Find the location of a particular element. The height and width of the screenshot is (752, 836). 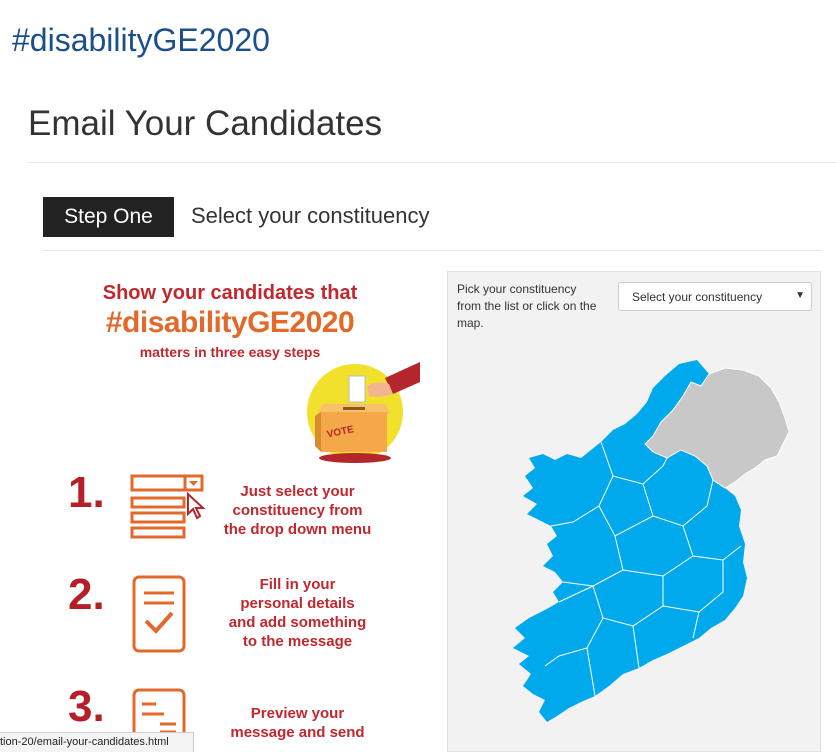

step-2-number: 2. is located at coordinates (86, 594).